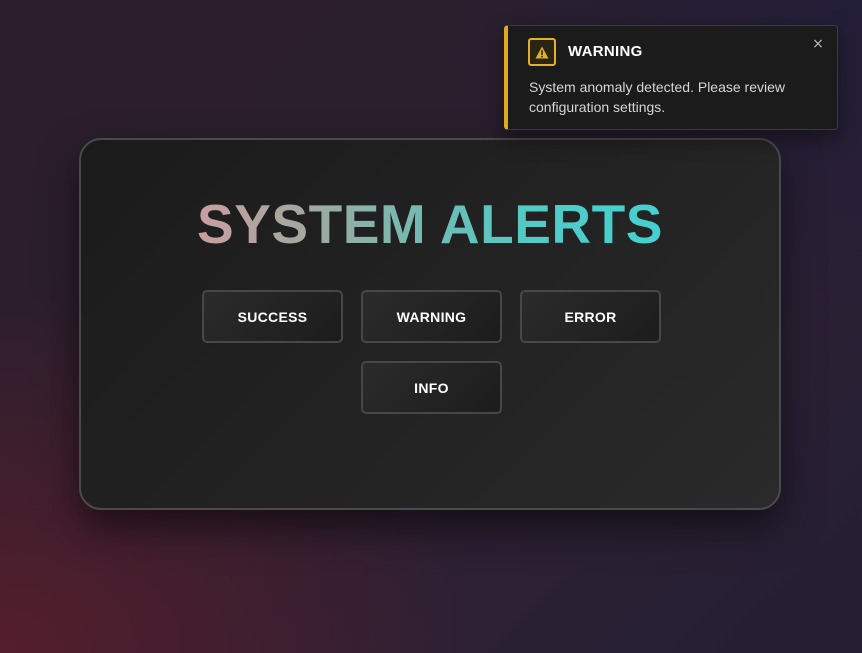  What do you see at coordinates (272, 316) in the screenshot?
I see `success-button: SUCCESS` at bounding box center [272, 316].